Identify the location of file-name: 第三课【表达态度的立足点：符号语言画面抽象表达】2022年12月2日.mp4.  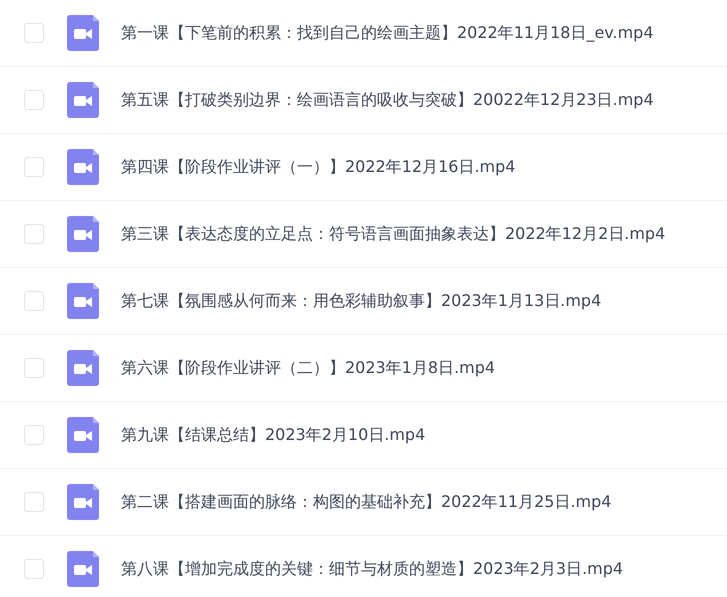
(393, 234).